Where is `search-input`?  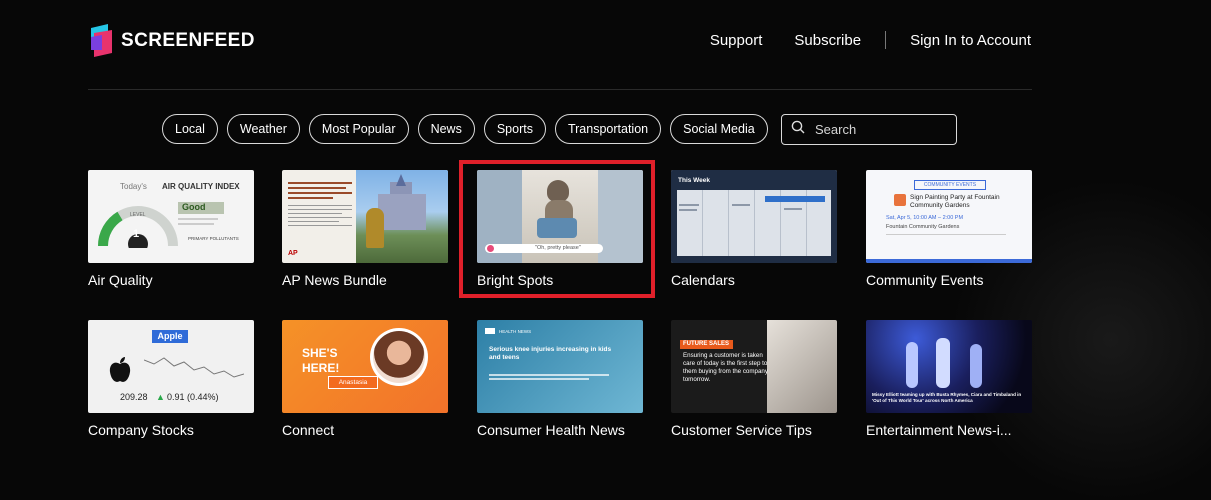 search-input is located at coordinates (880, 129).